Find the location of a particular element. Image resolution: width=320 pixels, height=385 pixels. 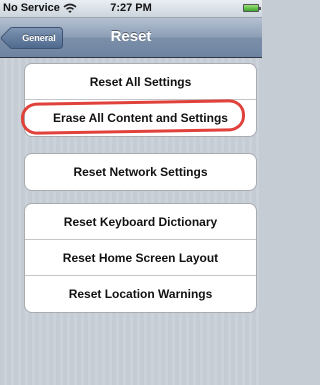

reset-all-settings-button: Reset All Settings is located at coordinates (140, 82).